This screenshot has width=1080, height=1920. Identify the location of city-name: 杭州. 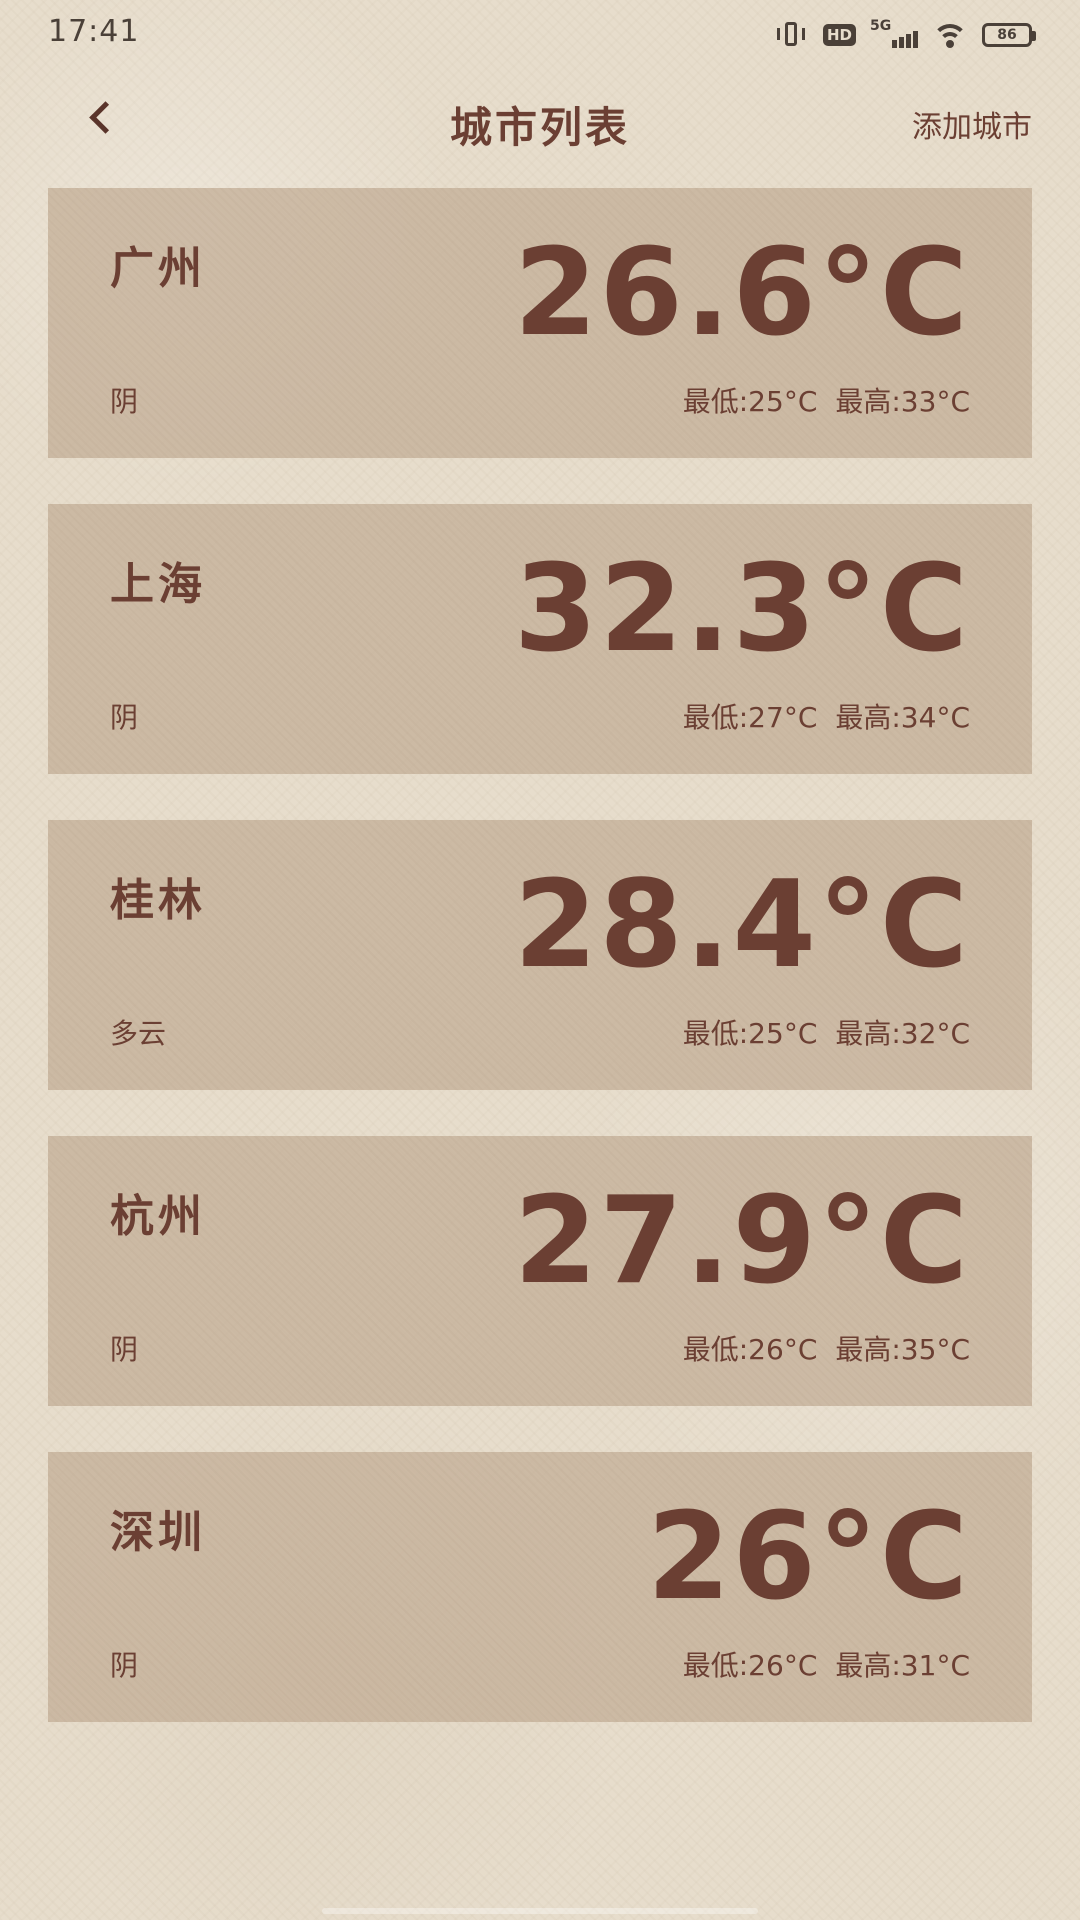
(158, 1216).